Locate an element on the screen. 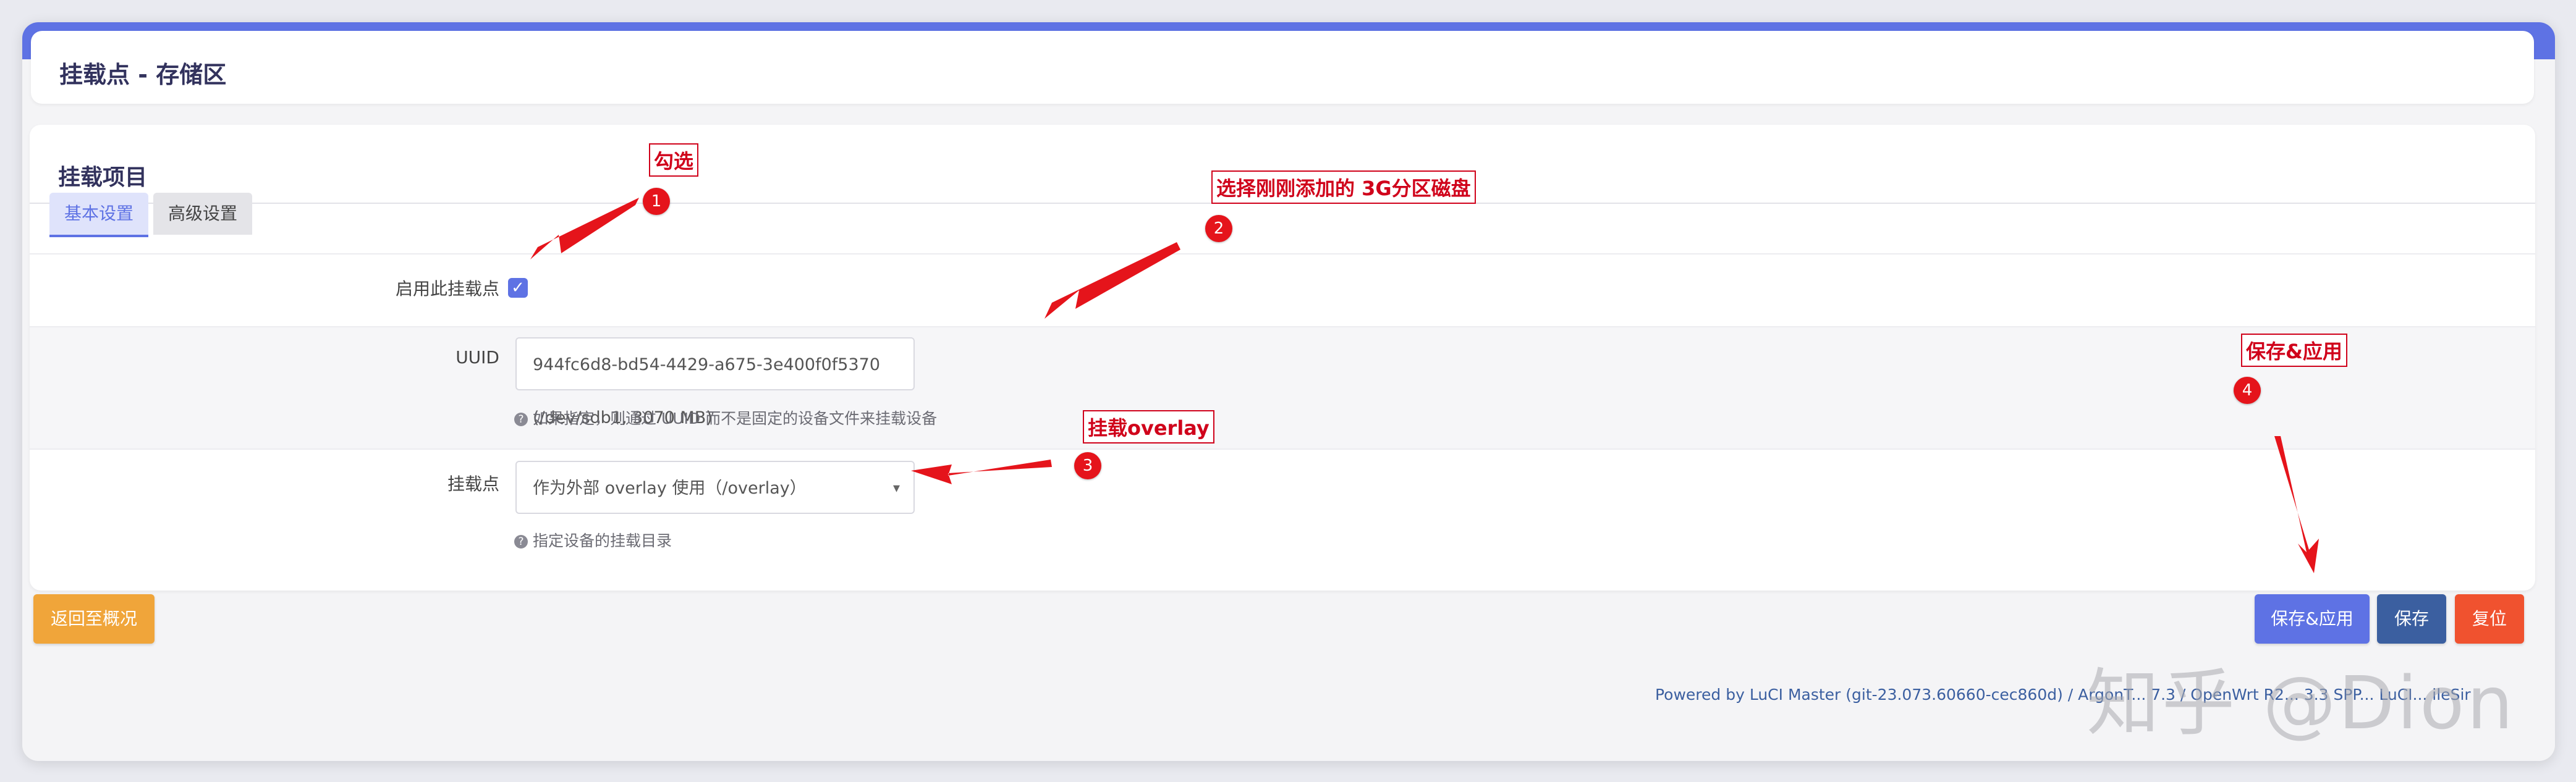 Image resolution: width=2576 pixels, height=782 pixels. arrow-1-icon is located at coordinates (584, 228).